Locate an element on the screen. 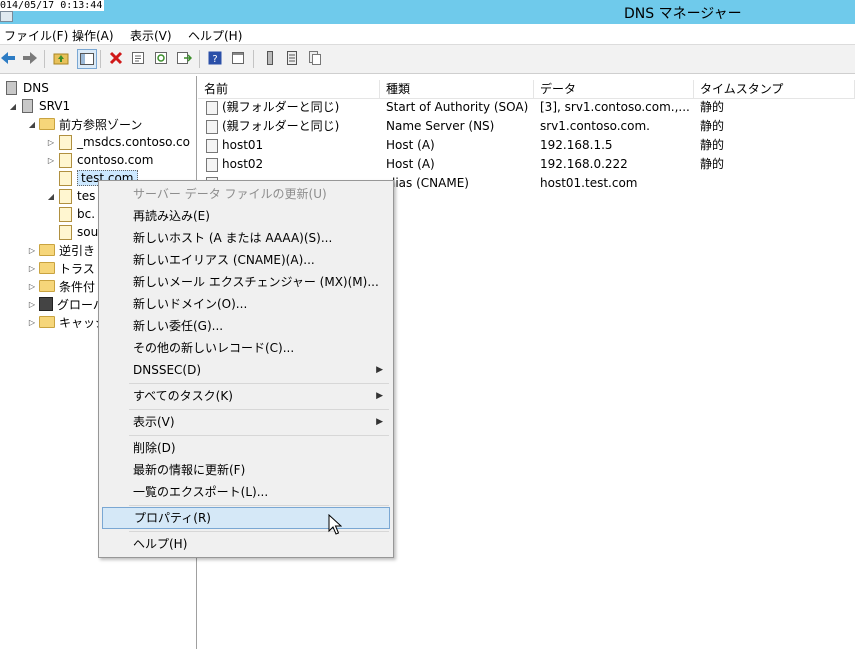 The image size is (855, 649). menu-item-all-tasks: すべてのタスク(K) ▶ is located at coordinates (246, 396).